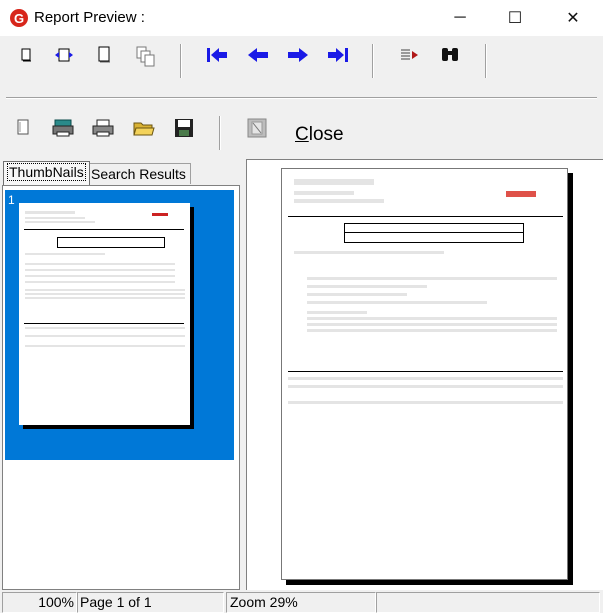 The width and height of the screenshot is (603, 613). I want to click on toolbar-divider, so click(301, 98).